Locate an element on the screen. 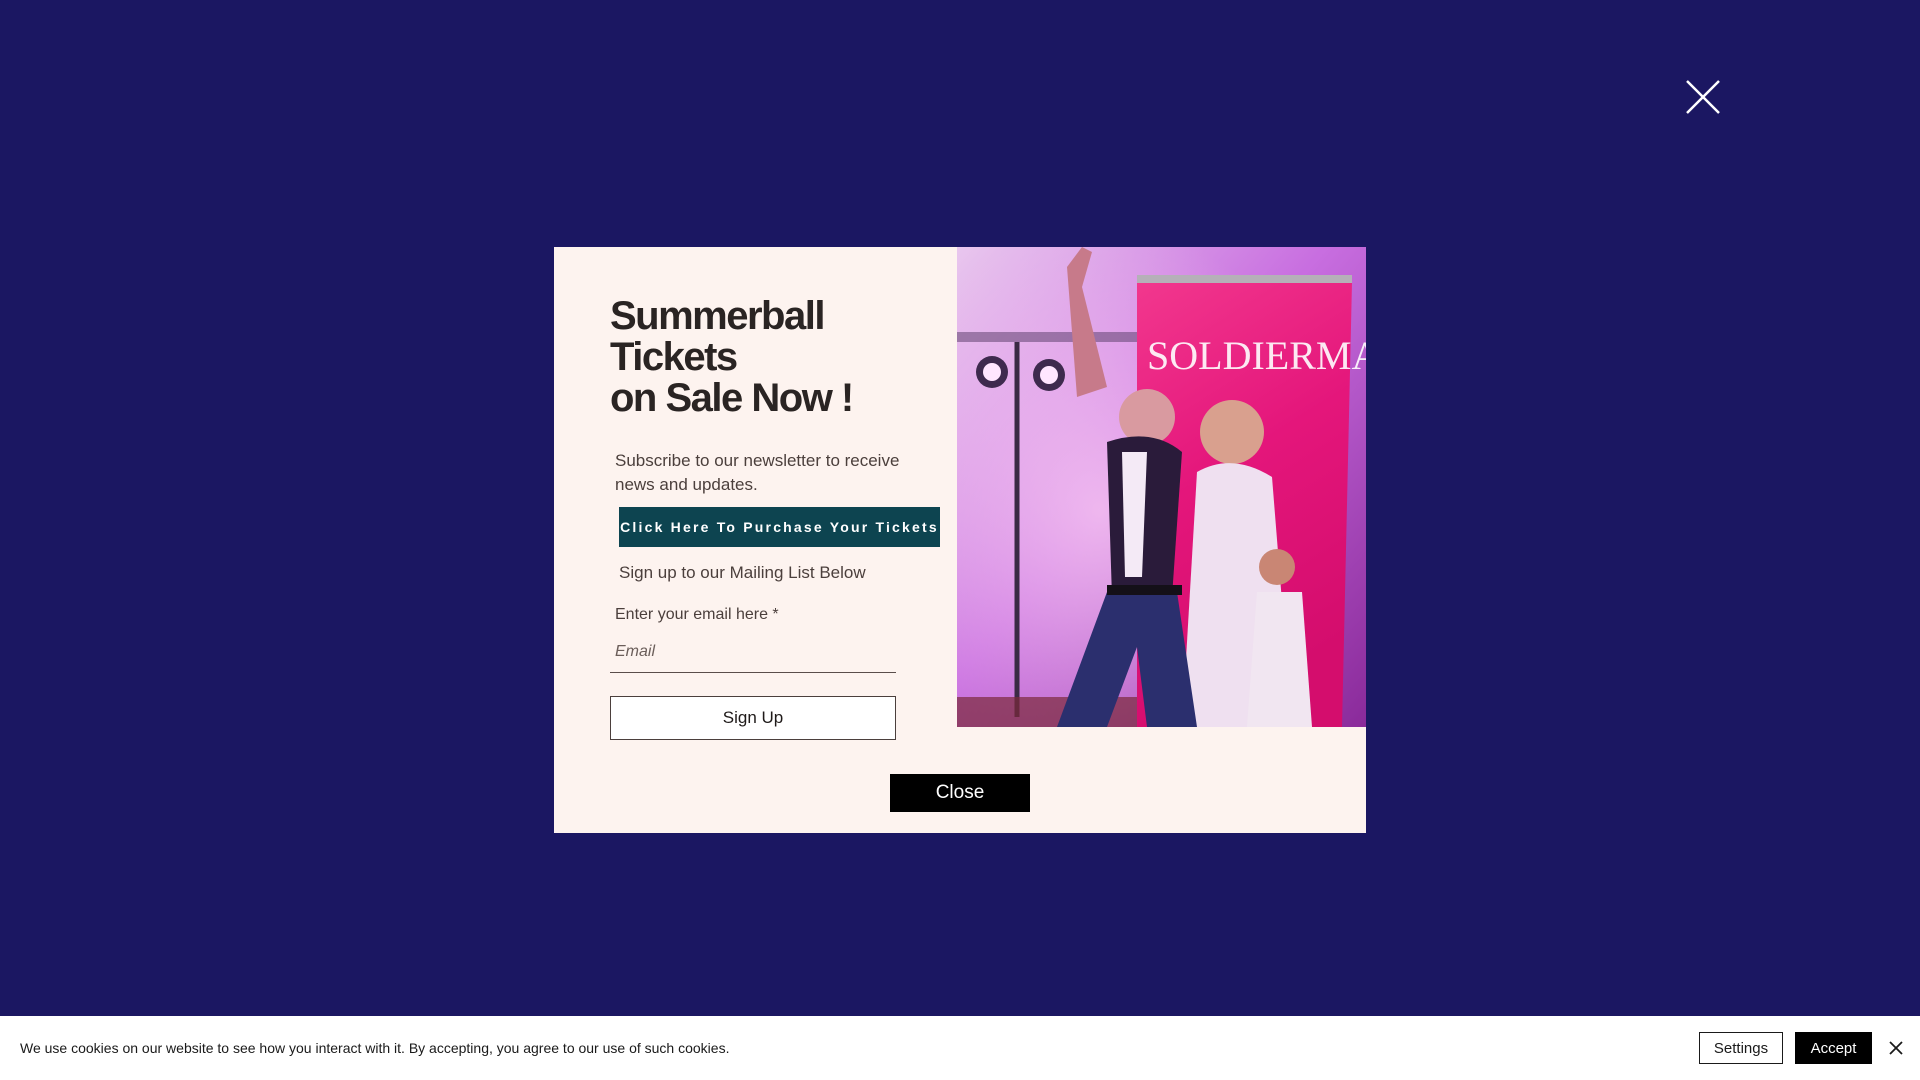 The height and width of the screenshot is (1080, 1920). banner-text: SOLDIERMAC is located at coordinates (1256, 355).